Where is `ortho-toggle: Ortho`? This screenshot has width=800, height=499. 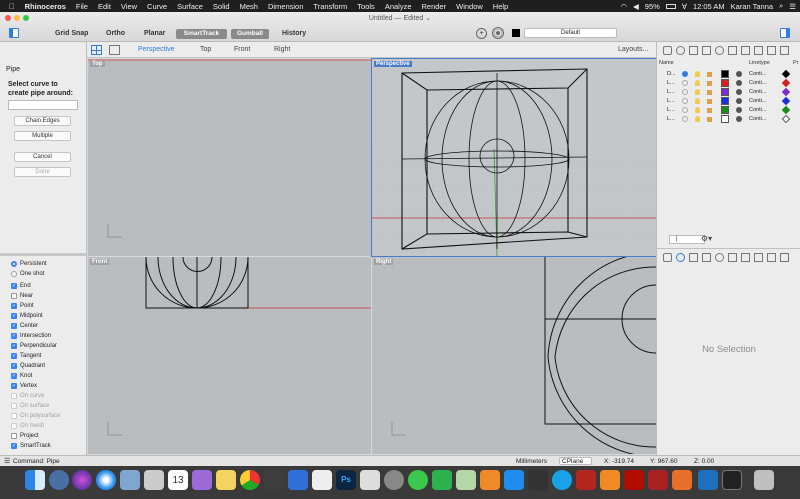 ortho-toggle: Ortho is located at coordinates (115, 33).